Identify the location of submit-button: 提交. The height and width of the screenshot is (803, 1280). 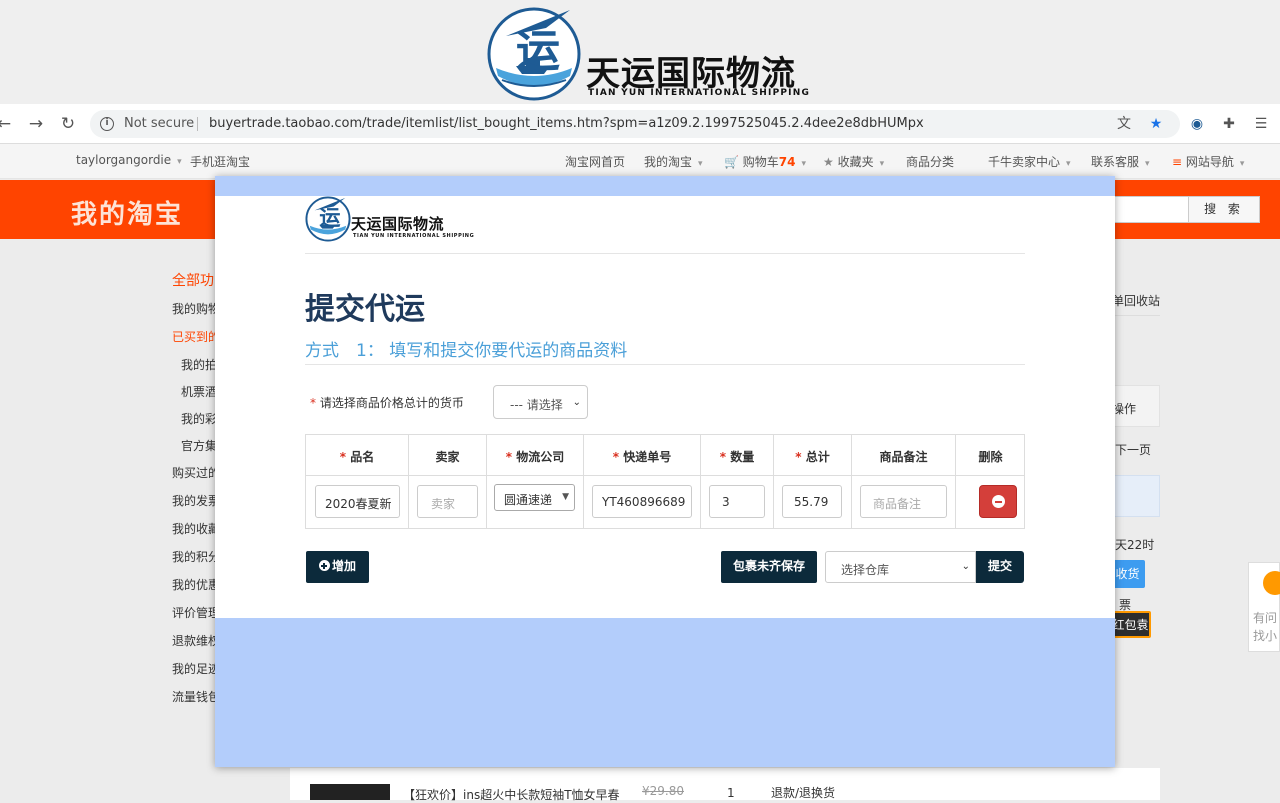
(1000, 567).